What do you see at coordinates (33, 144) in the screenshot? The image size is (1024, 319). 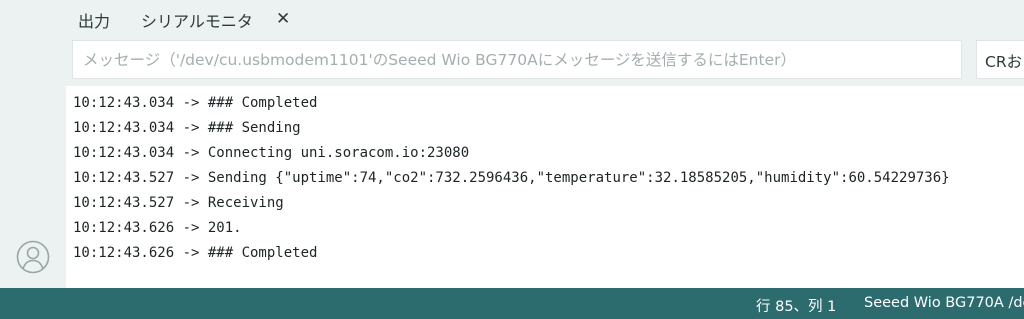 I see `activity-sidebar` at bounding box center [33, 144].